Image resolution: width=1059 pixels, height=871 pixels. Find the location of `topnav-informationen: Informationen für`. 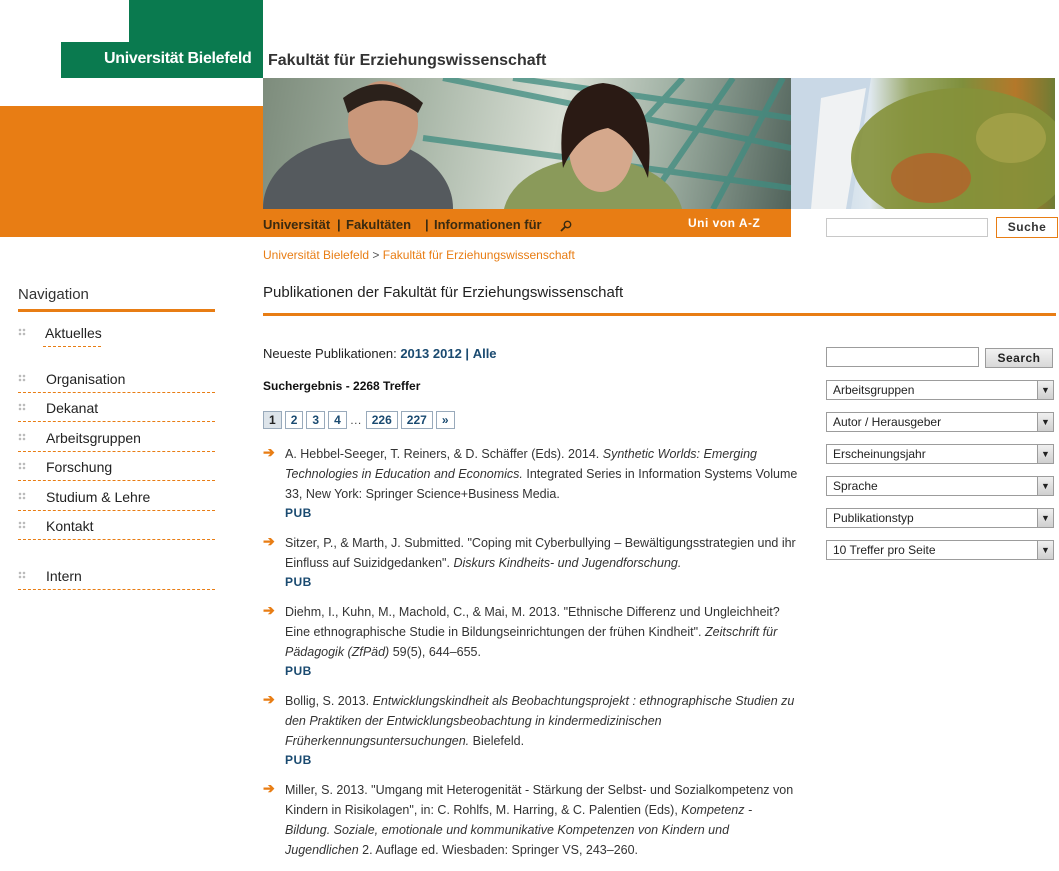

topnav-informationen: Informationen für is located at coordinates (488, 224).